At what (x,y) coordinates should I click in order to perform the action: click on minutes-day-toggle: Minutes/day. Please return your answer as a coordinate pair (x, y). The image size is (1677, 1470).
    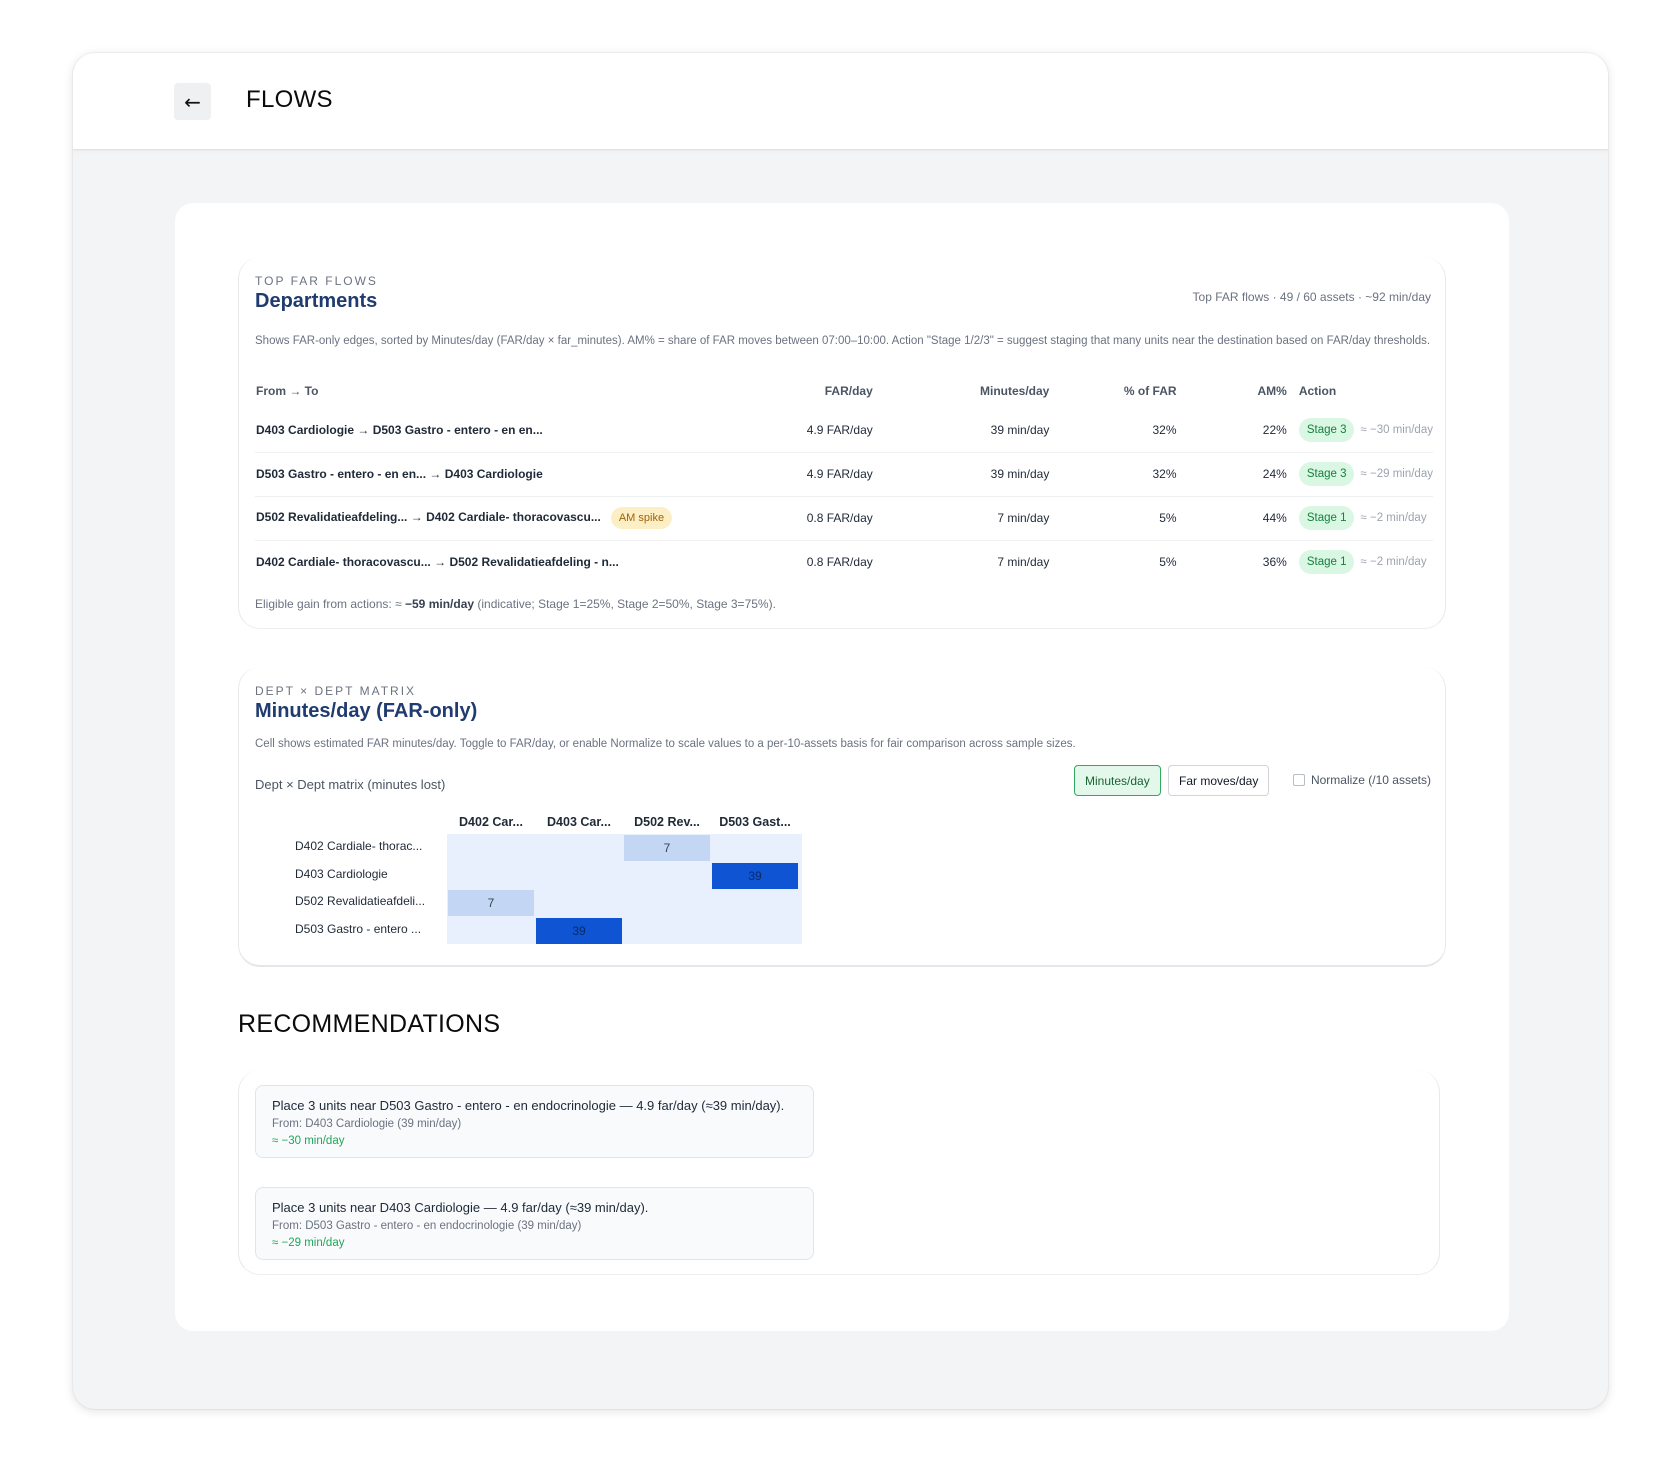
    Looking at the image, I should click on (1117, 780).